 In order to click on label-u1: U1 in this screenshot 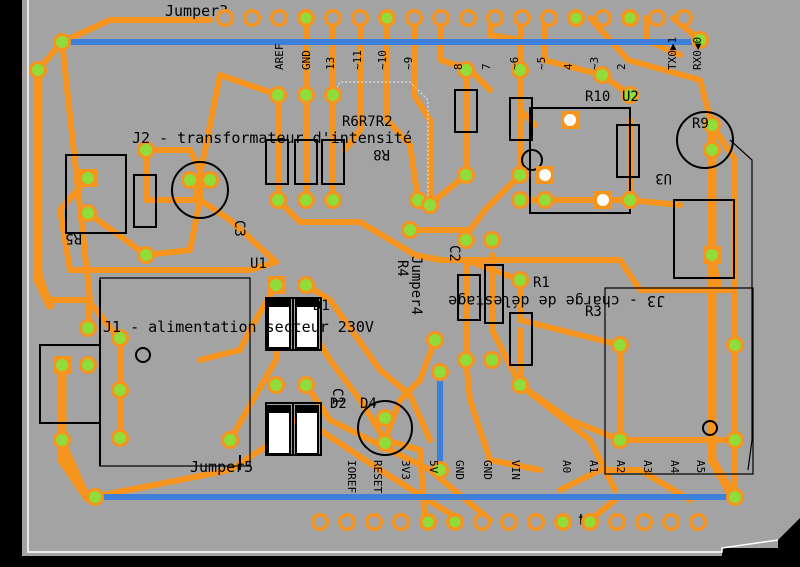, I will do `click(258, 264)`.